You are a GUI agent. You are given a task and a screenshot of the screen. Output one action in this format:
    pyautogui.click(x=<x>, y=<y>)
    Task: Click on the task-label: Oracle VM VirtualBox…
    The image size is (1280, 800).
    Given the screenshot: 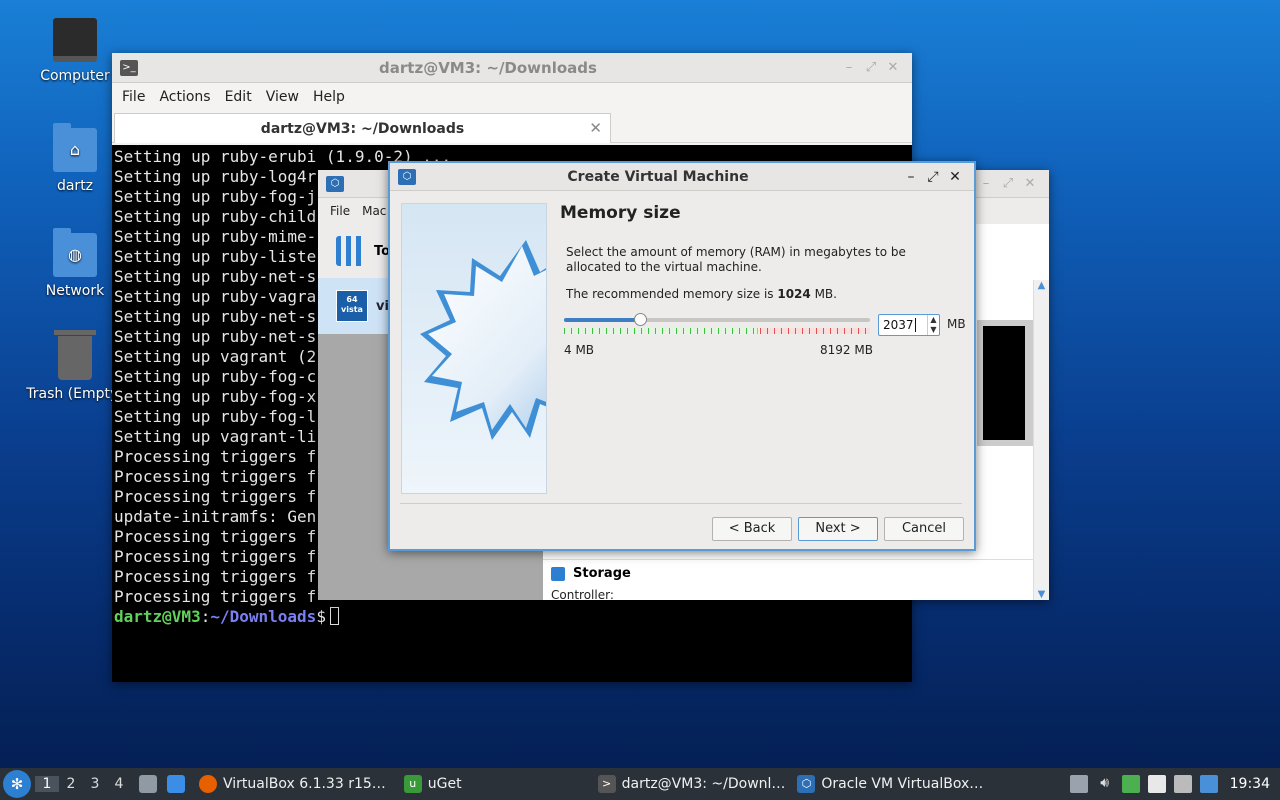 What is the action you would take?
    pyautogui.click(x=902, y=784)
    